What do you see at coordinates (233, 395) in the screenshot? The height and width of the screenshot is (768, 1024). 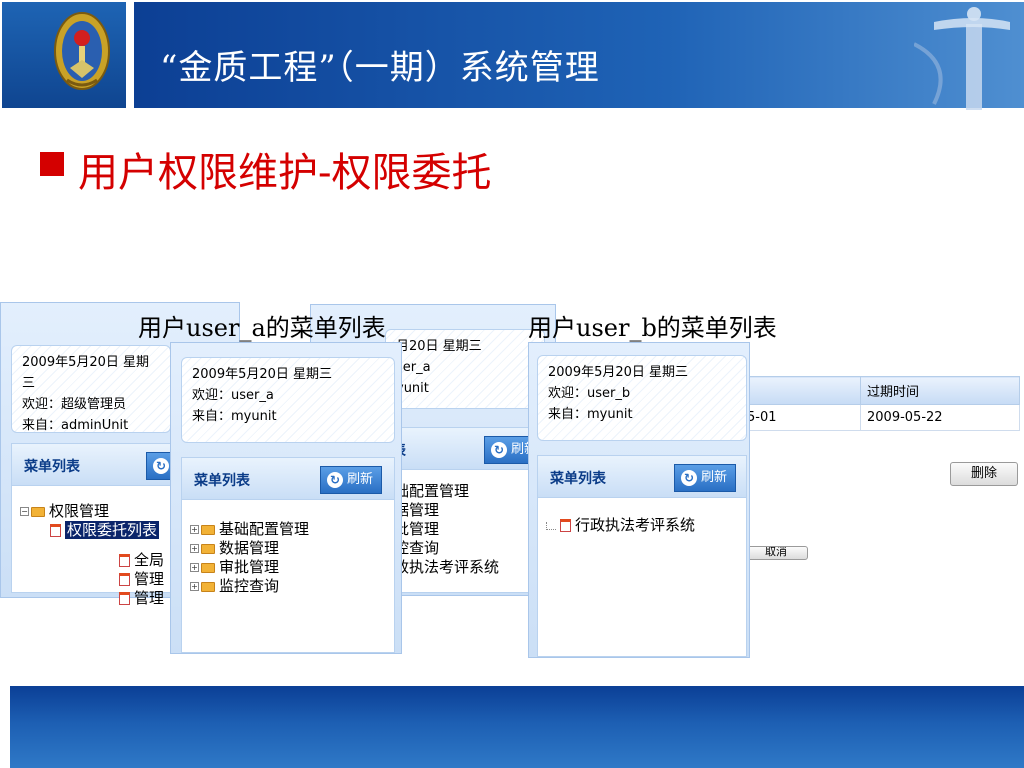 I see `user-a-welcome: 欢迎：user_a` at bounding box center [233, 395].